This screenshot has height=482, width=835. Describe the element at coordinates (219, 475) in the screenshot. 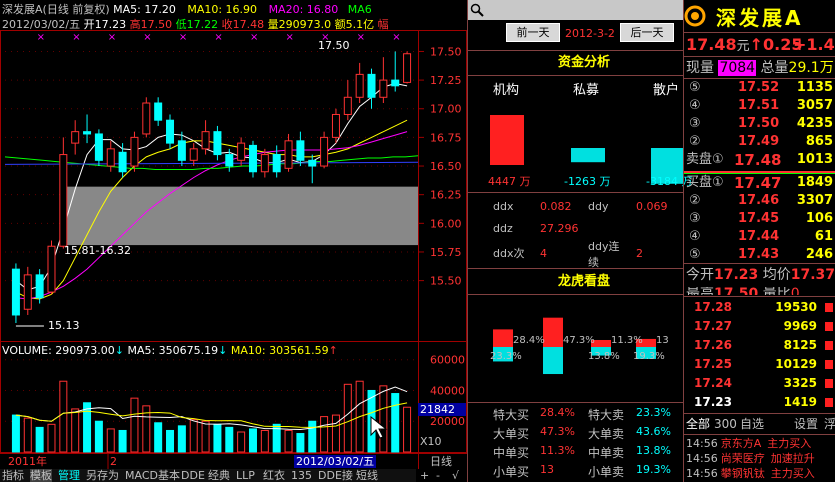

I see `bottom-tab-6: 经典` at that location.